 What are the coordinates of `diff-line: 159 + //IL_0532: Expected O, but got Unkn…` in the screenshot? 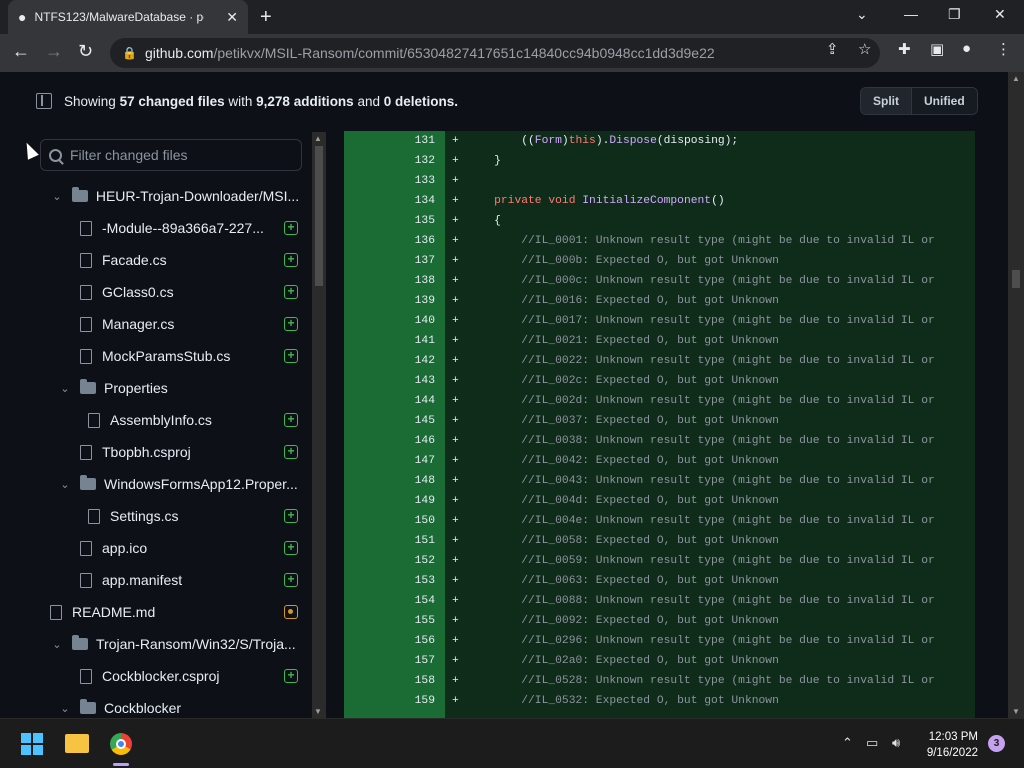 It's located at (659, 701).